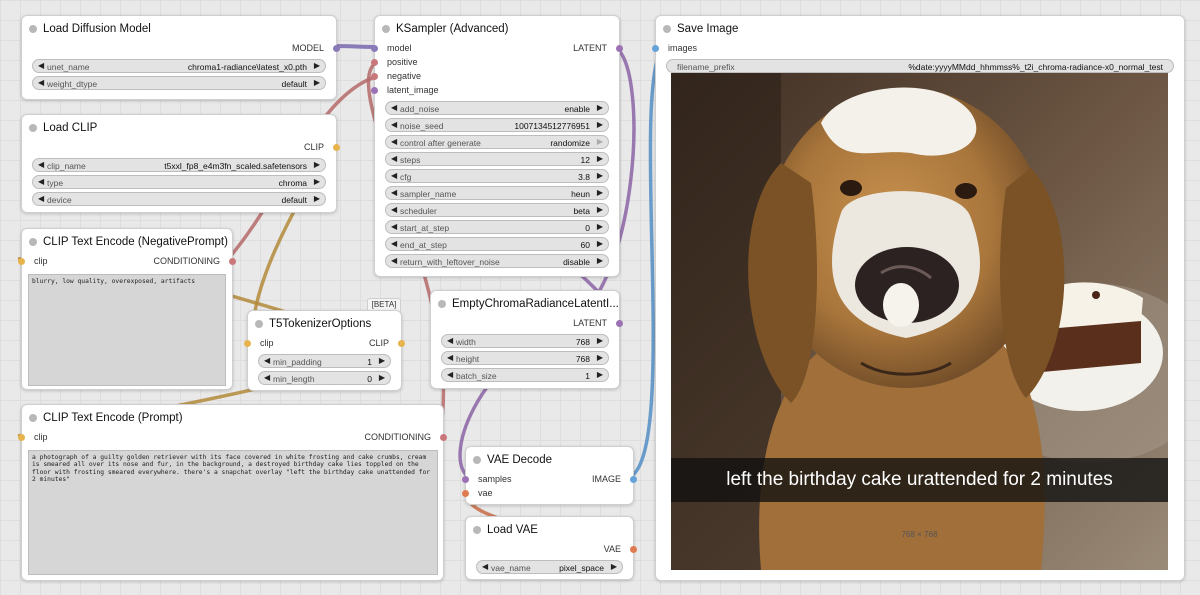 This screenshot has width=1200, height=595. I want to click on image-output-dot, so click(633, 479).